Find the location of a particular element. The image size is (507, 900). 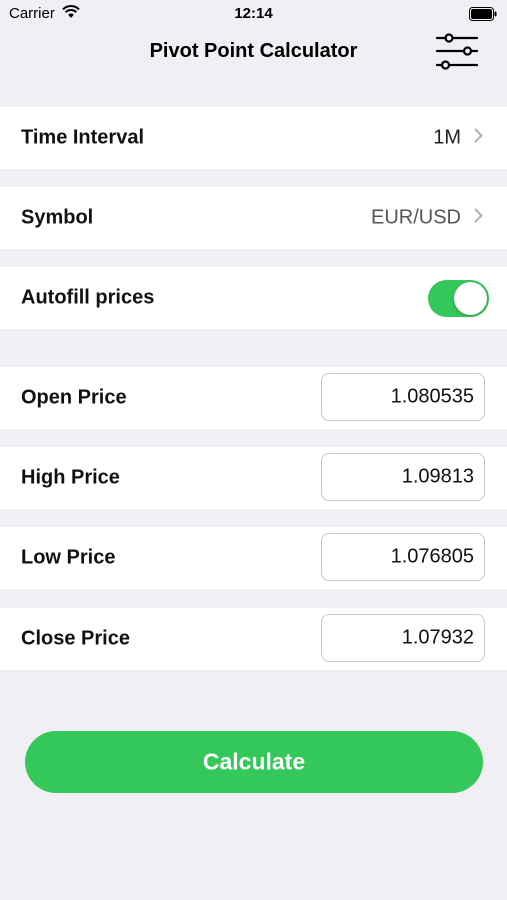

status-bar: Carrier 12:14 is located at coordinates (253, 14).